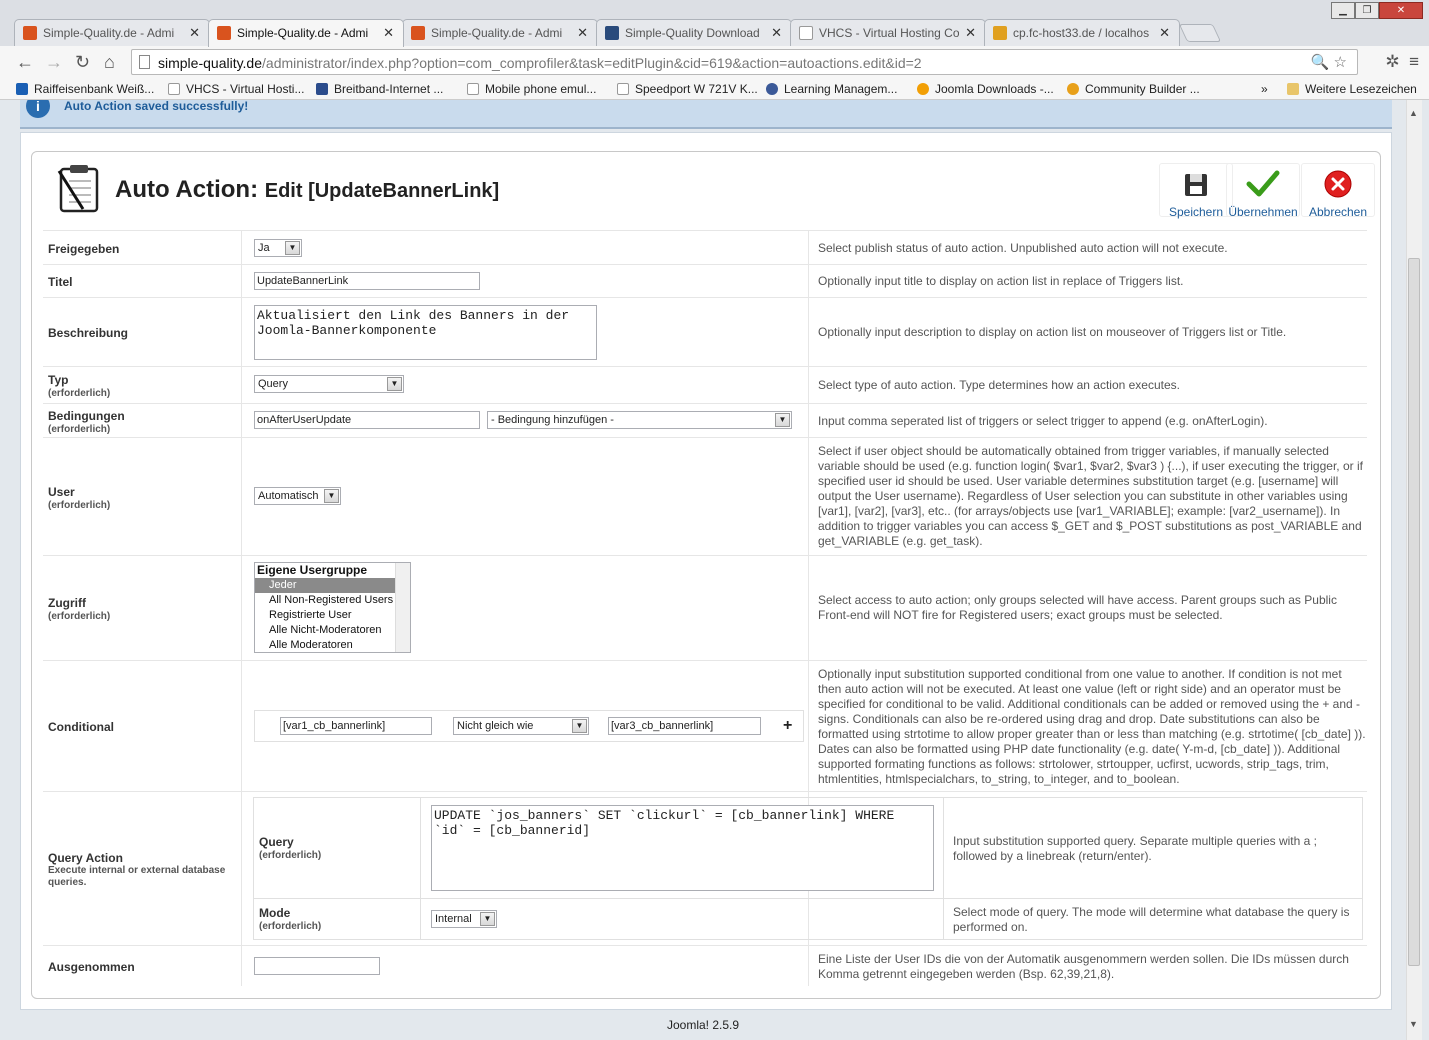 This screenshot has width=1429, height=1040. What do you see at coordinates (1367, 10) in the screenshot?
I see `maximize-icon: ❐` at bounding box center [1367, 10].